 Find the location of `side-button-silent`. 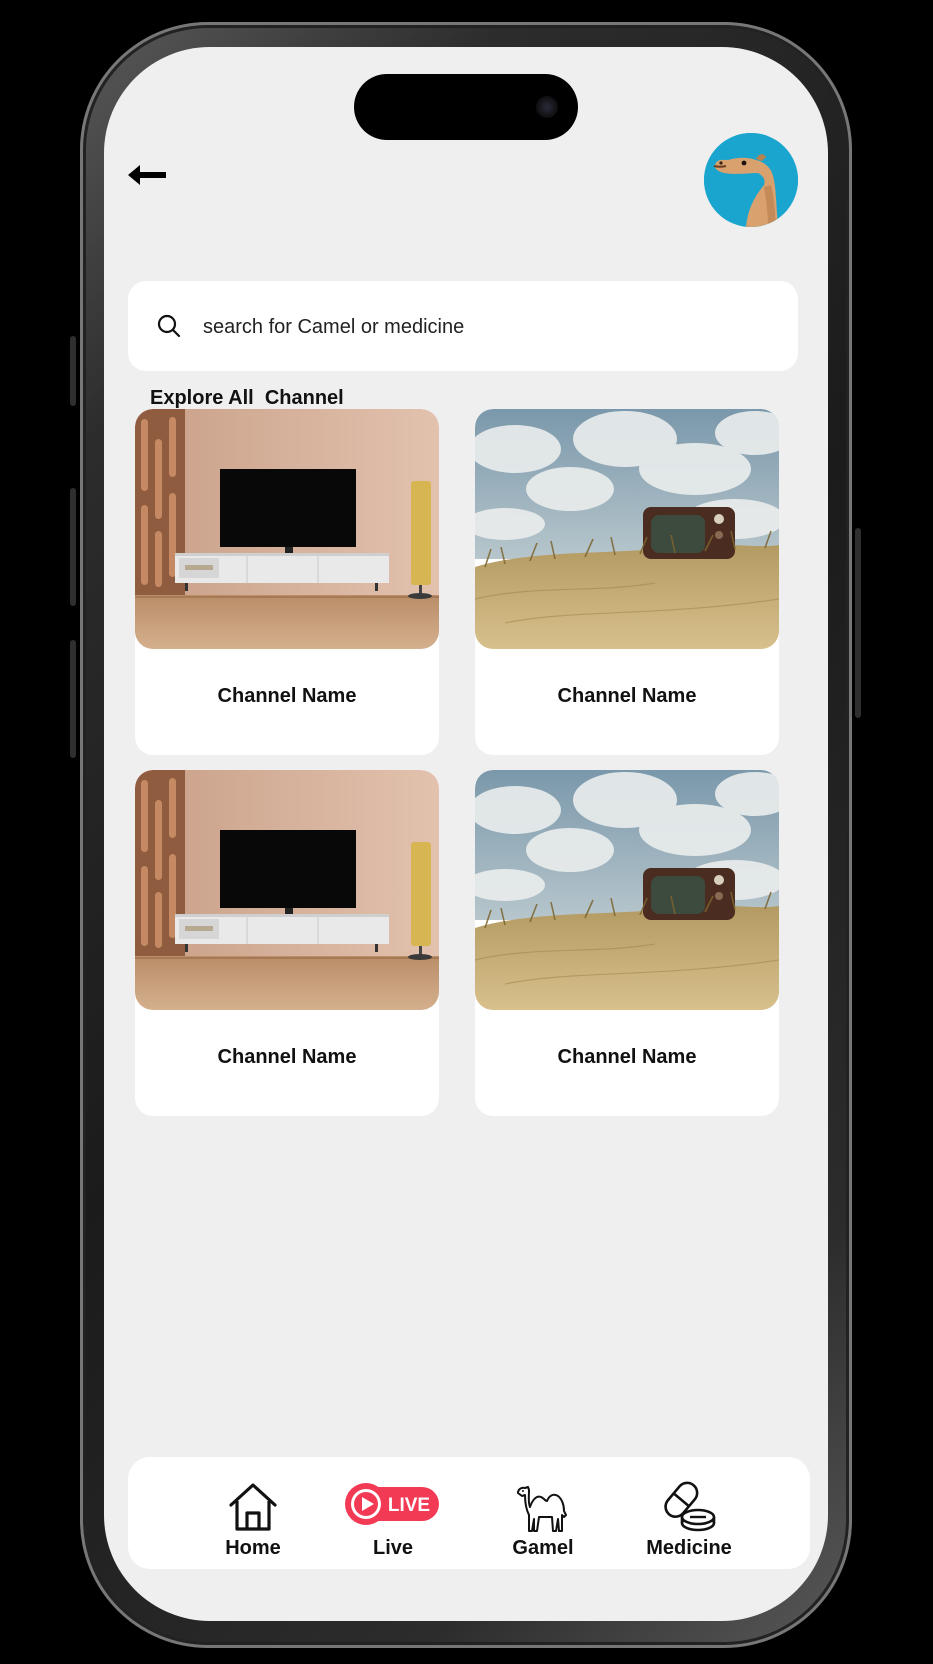

side-button-silent is located at coordinates (73, 371).